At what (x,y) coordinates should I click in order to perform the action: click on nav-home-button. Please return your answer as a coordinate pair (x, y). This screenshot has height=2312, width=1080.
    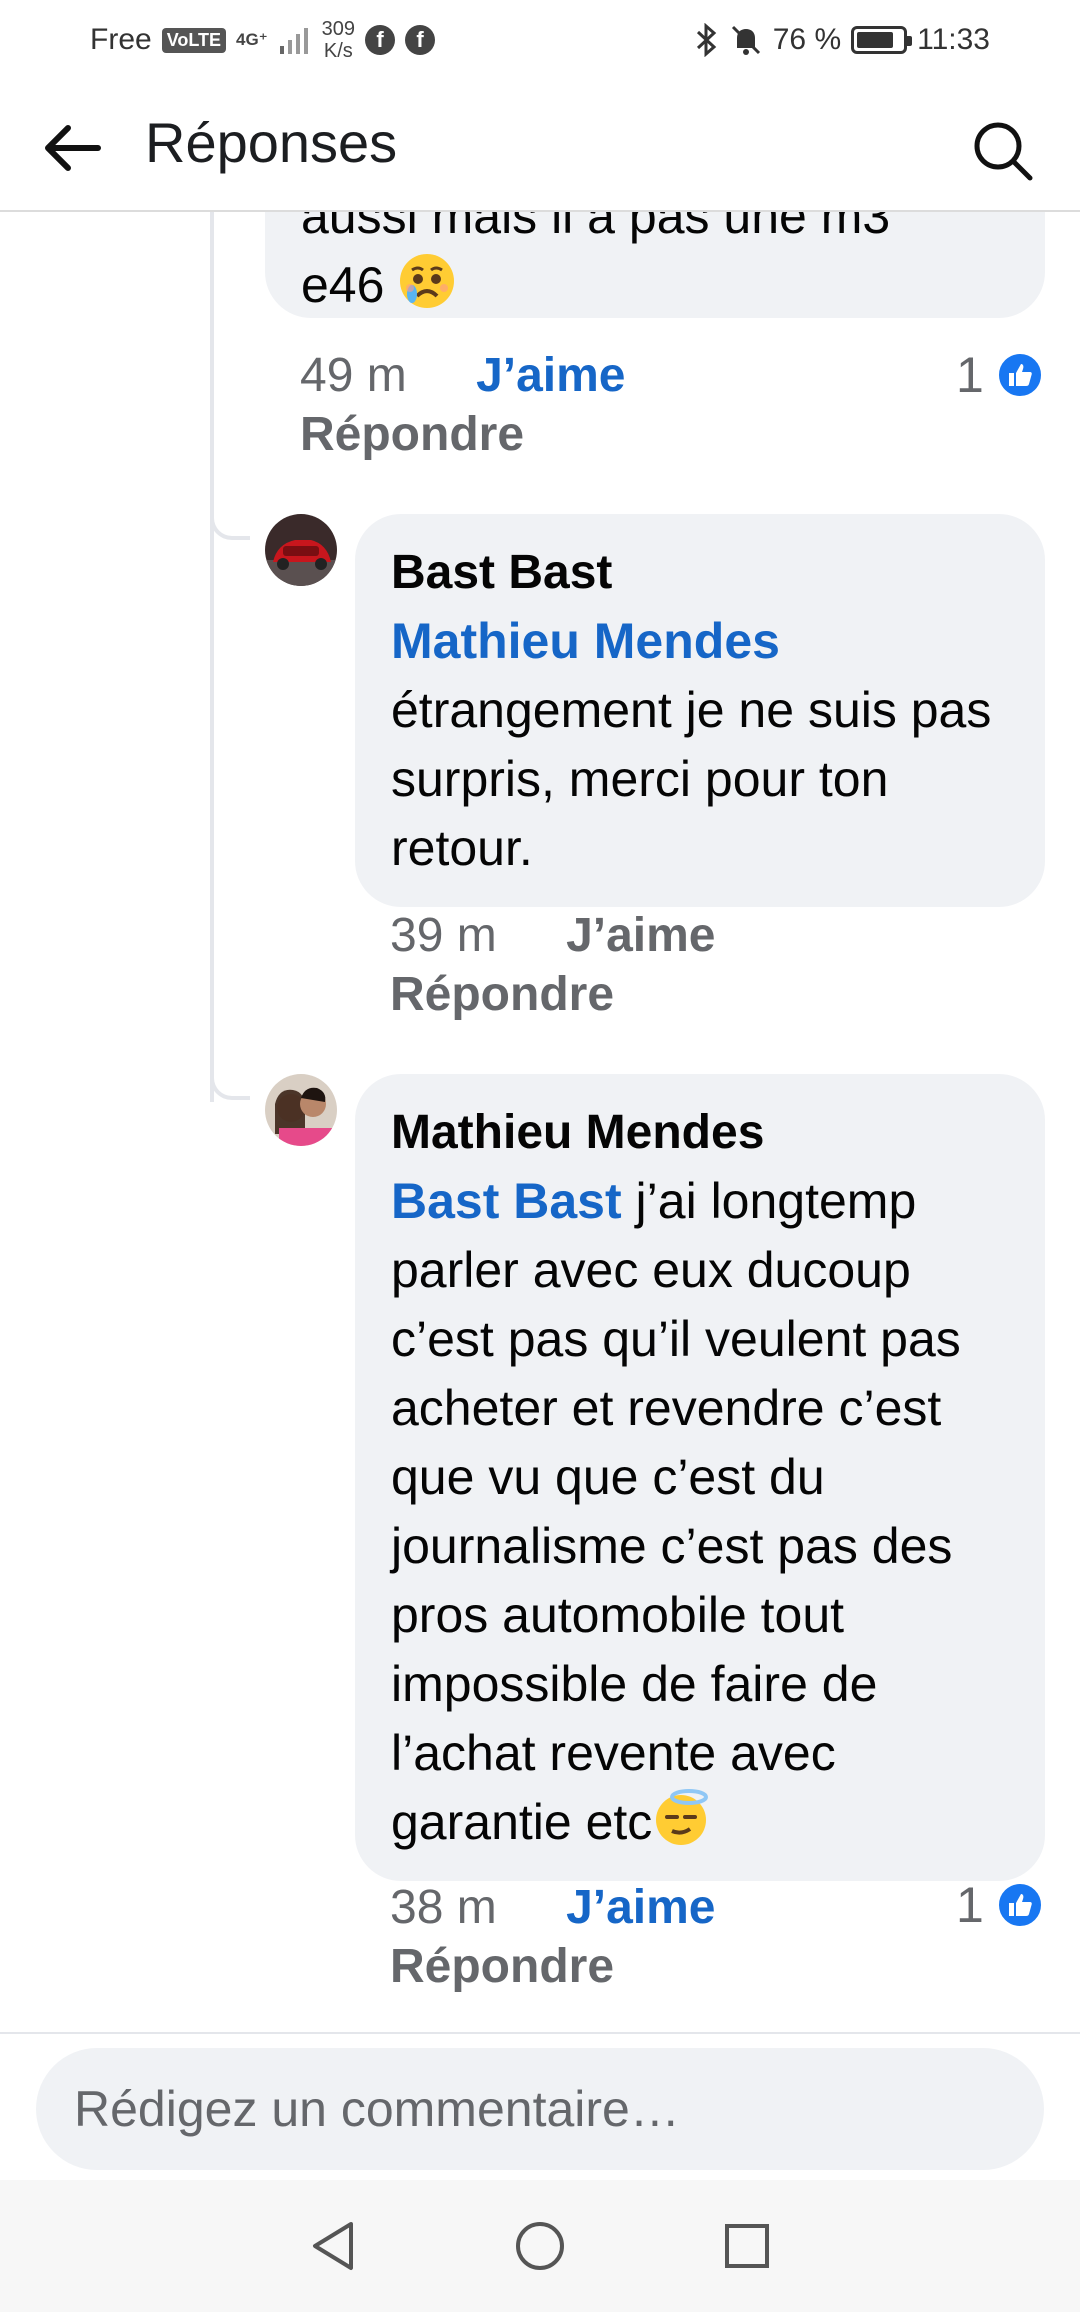
    Looking at the image, I should click on (540, 2246).